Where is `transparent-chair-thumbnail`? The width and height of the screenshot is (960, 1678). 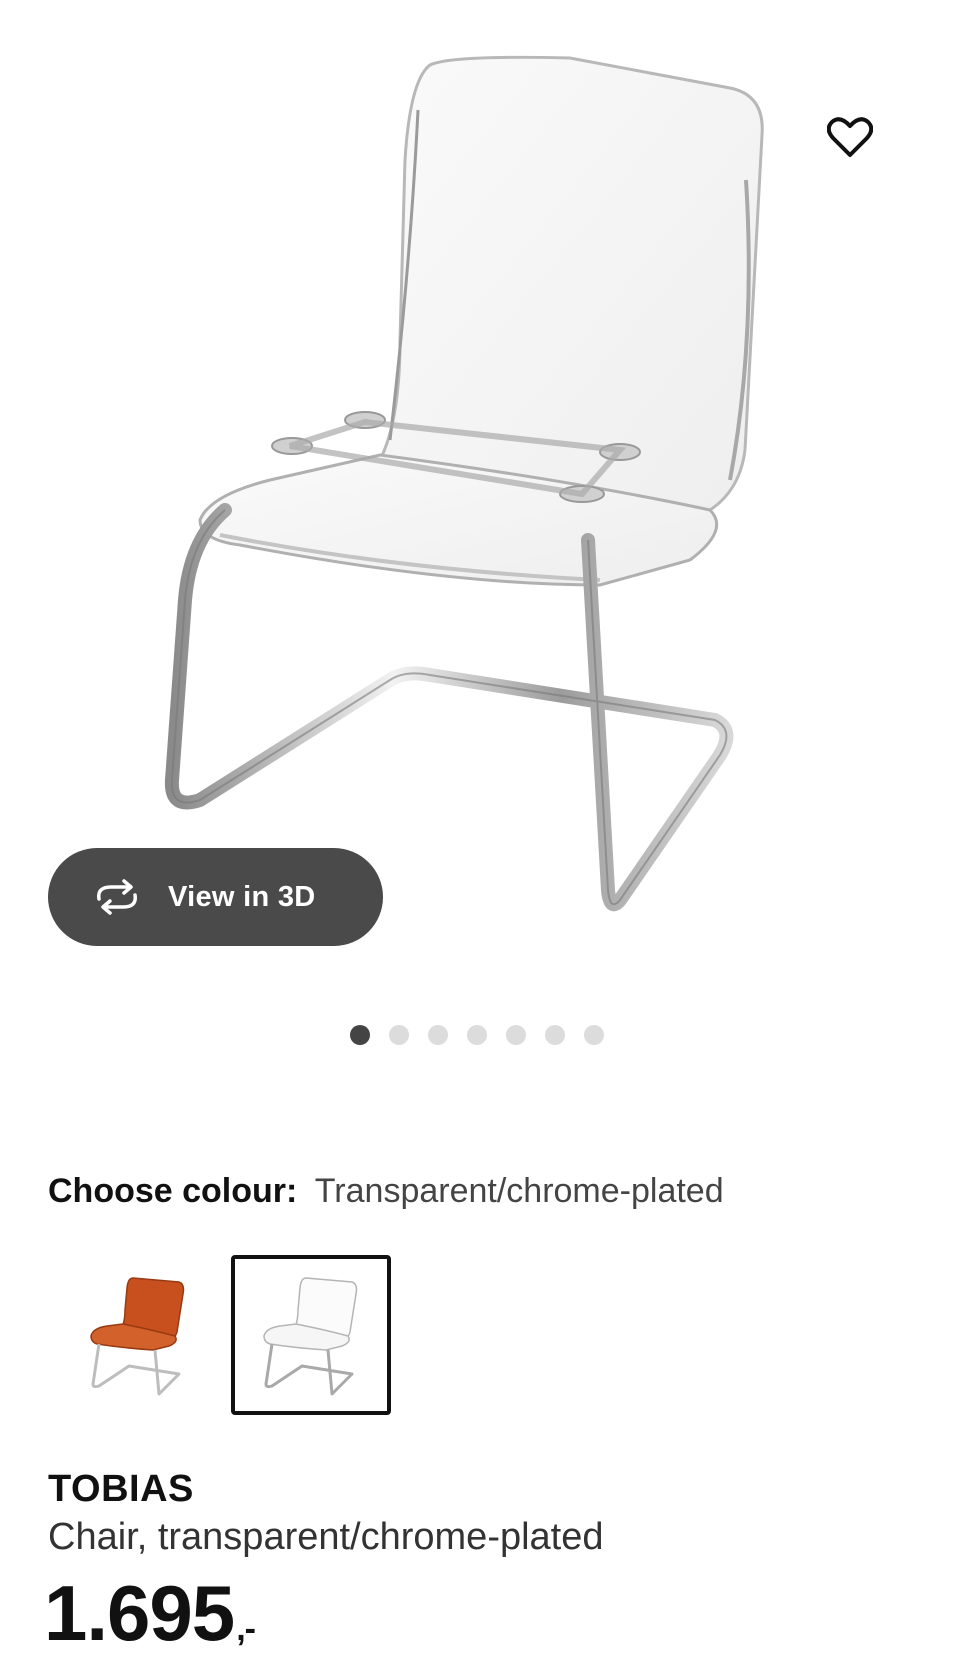
transparent-chair-thumbnail is located at coordinates (310, 1336).